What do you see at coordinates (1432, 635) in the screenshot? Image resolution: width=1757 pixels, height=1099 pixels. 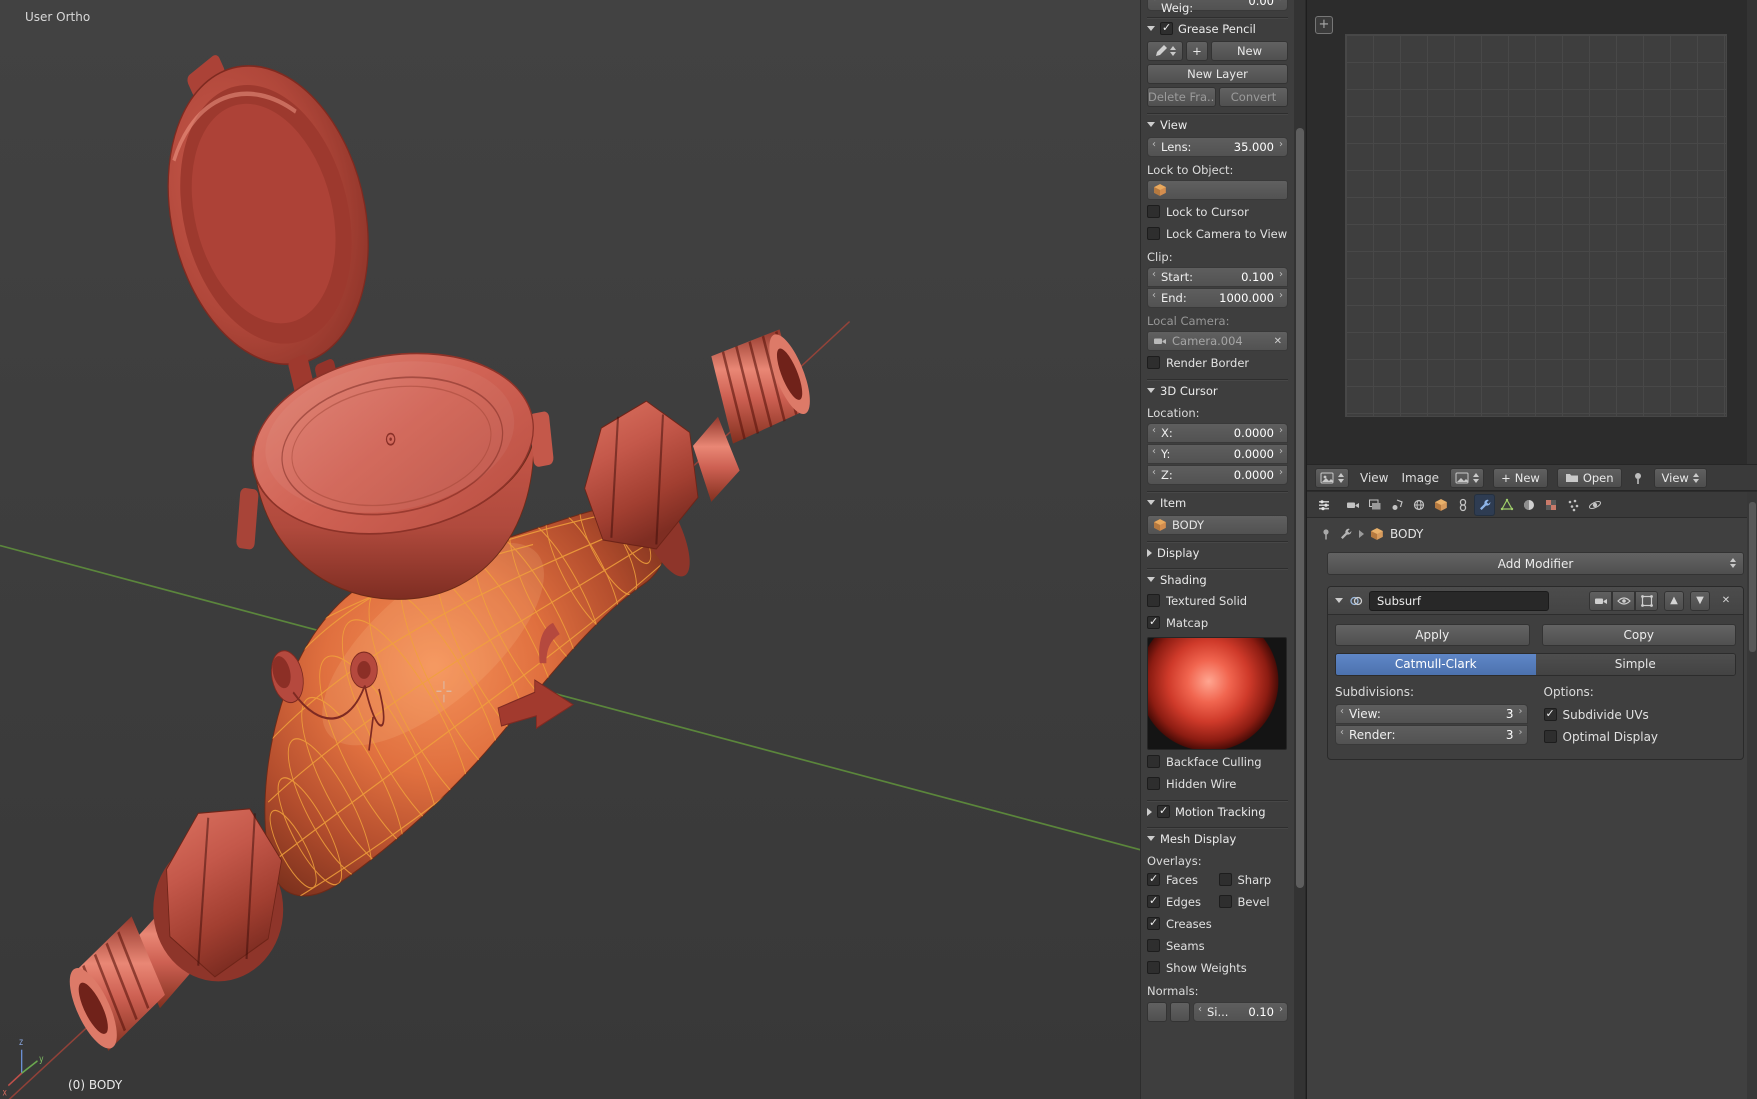 I see `apply-button: Apply` at bounding box center [1432, 635].